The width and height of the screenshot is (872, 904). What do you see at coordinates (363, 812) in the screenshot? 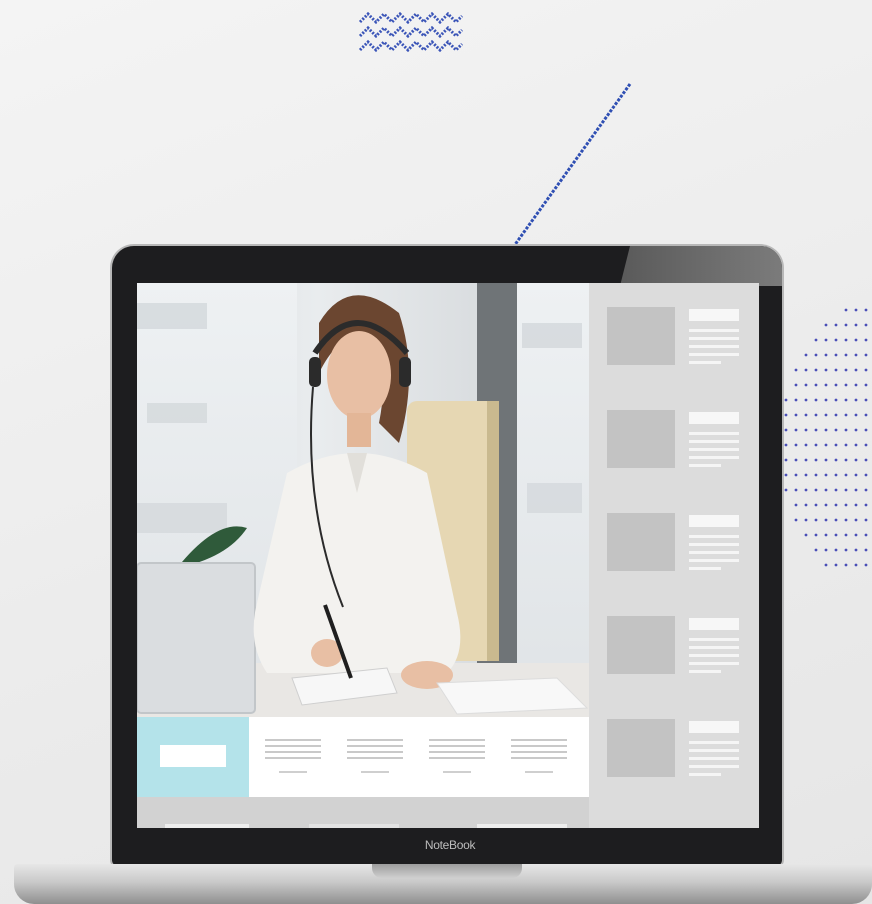
I see `bottom-strip` at bounding box center [363, 812].